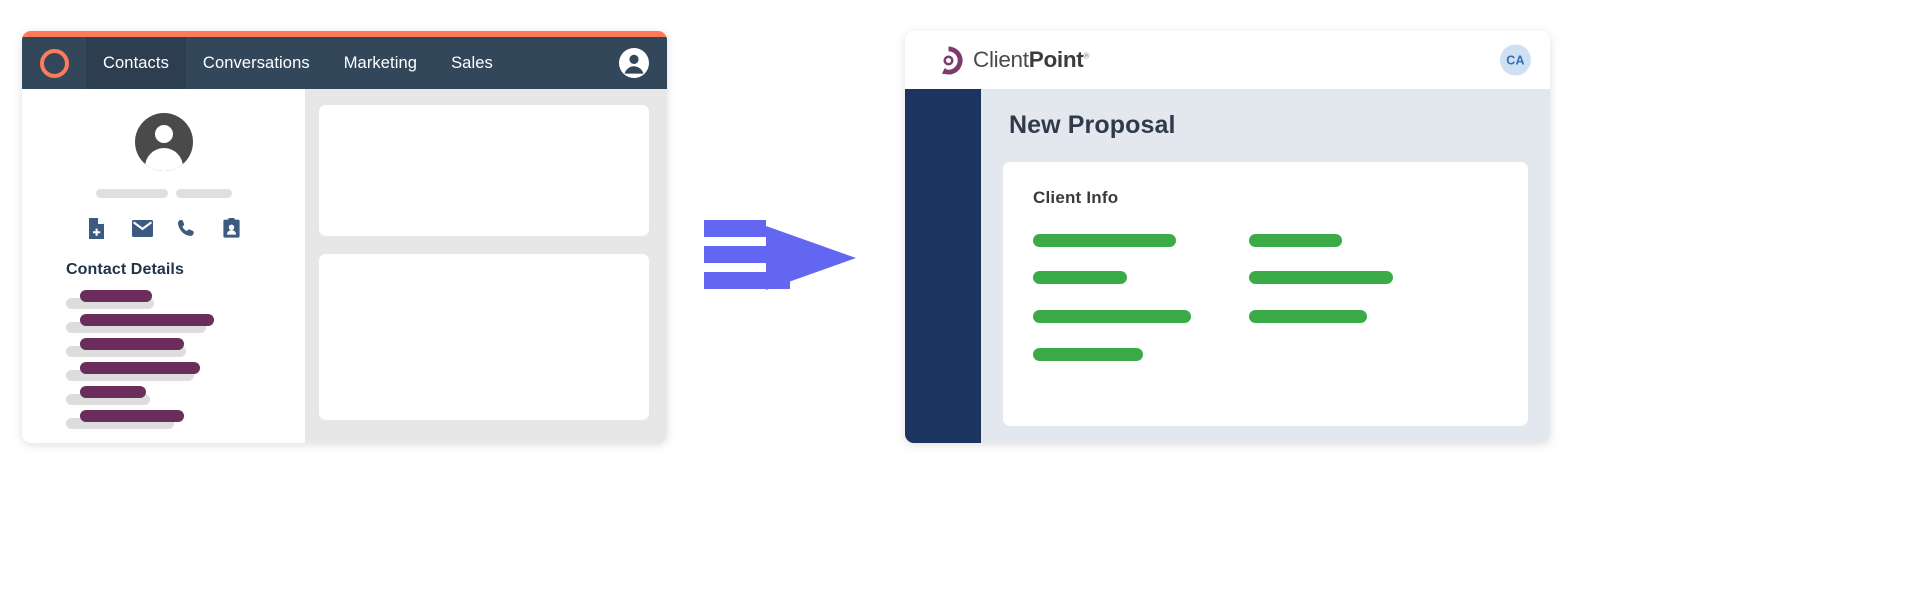 The width and height of the screenshot is (1920, 598). I want to click on call-icon, so click(186, 228).